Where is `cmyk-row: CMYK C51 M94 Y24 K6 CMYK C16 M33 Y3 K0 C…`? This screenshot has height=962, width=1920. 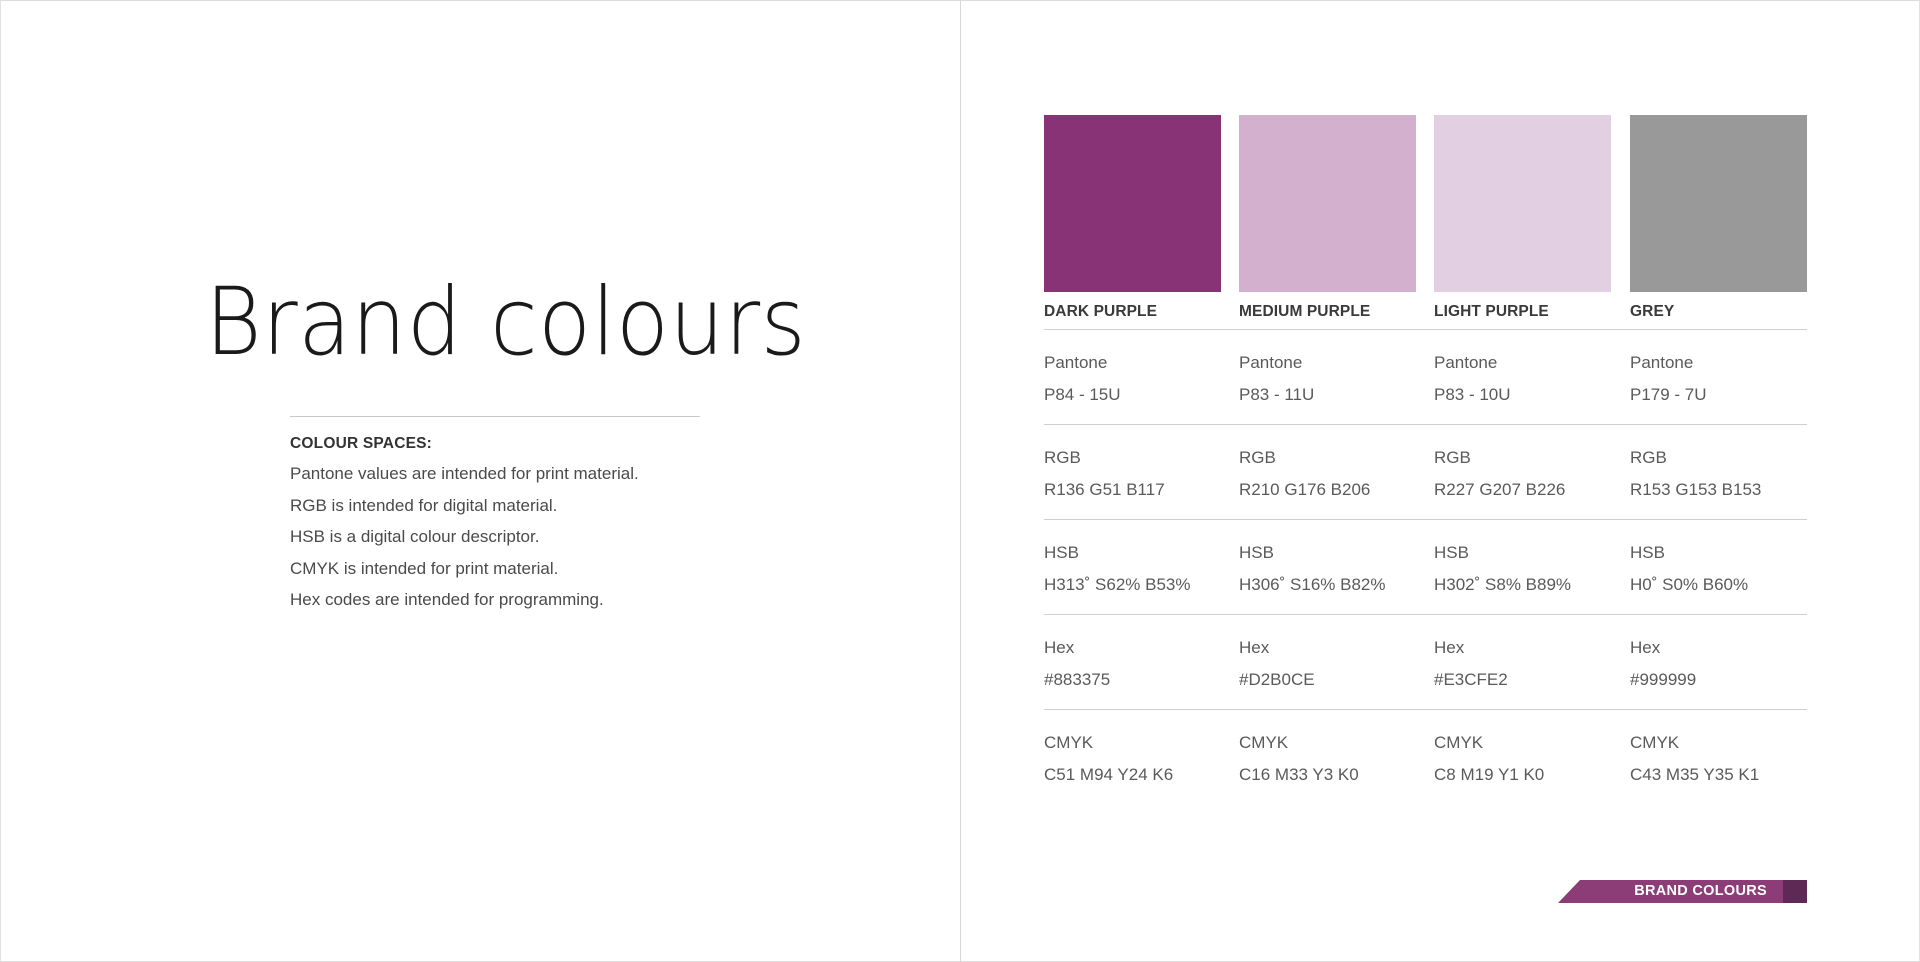 cmyk-row: CMYK C51 M94 Y24 K6 CMYK C16 M33 Y3 K0 C… is located at coordinates (1425, 757).